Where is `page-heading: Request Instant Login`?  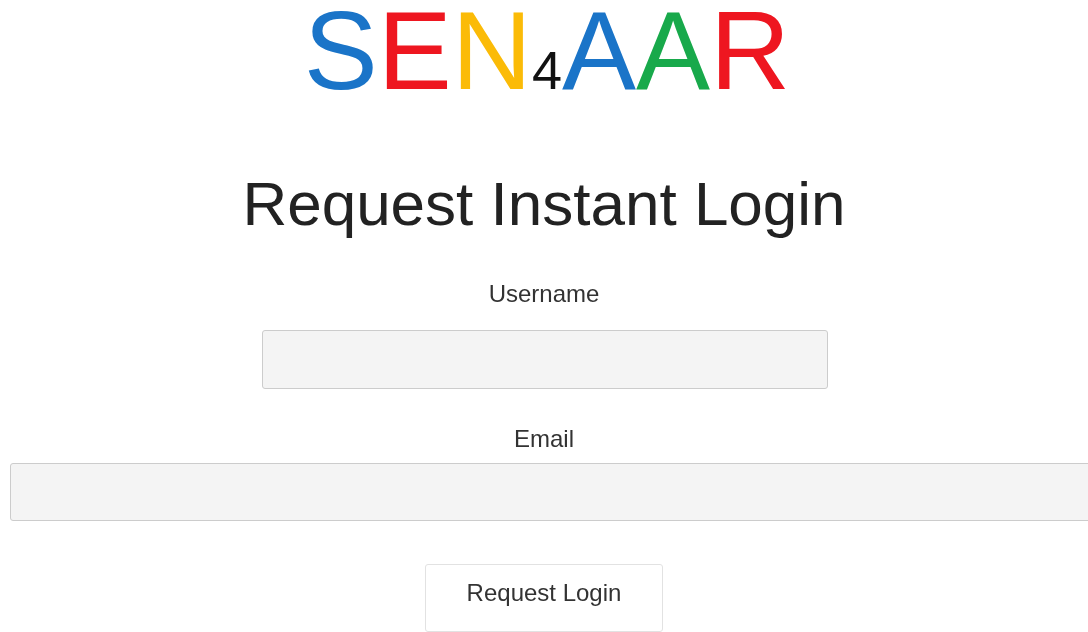
page-heading: Request Instant Login is located at coordinates (544, 204).